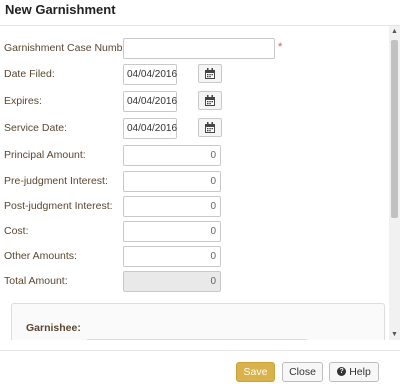  What do you see at coordinates (199, 48) in the screenshot?
I see `case-number-input` at bounding box center [199, 48].